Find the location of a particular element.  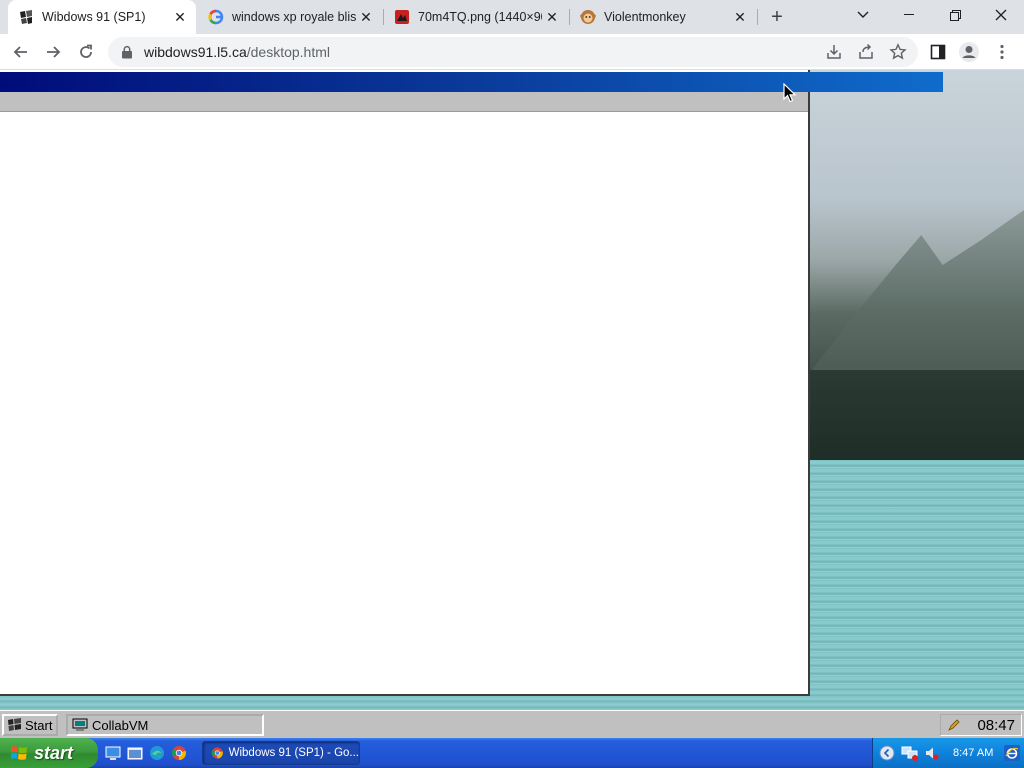

xp-quick-launch is located at coordinates (146, 753).